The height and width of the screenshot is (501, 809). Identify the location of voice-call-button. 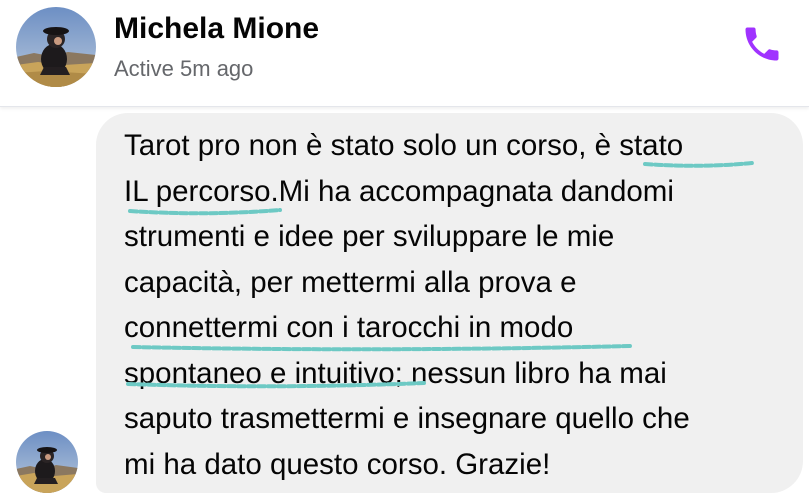
(762, 44).